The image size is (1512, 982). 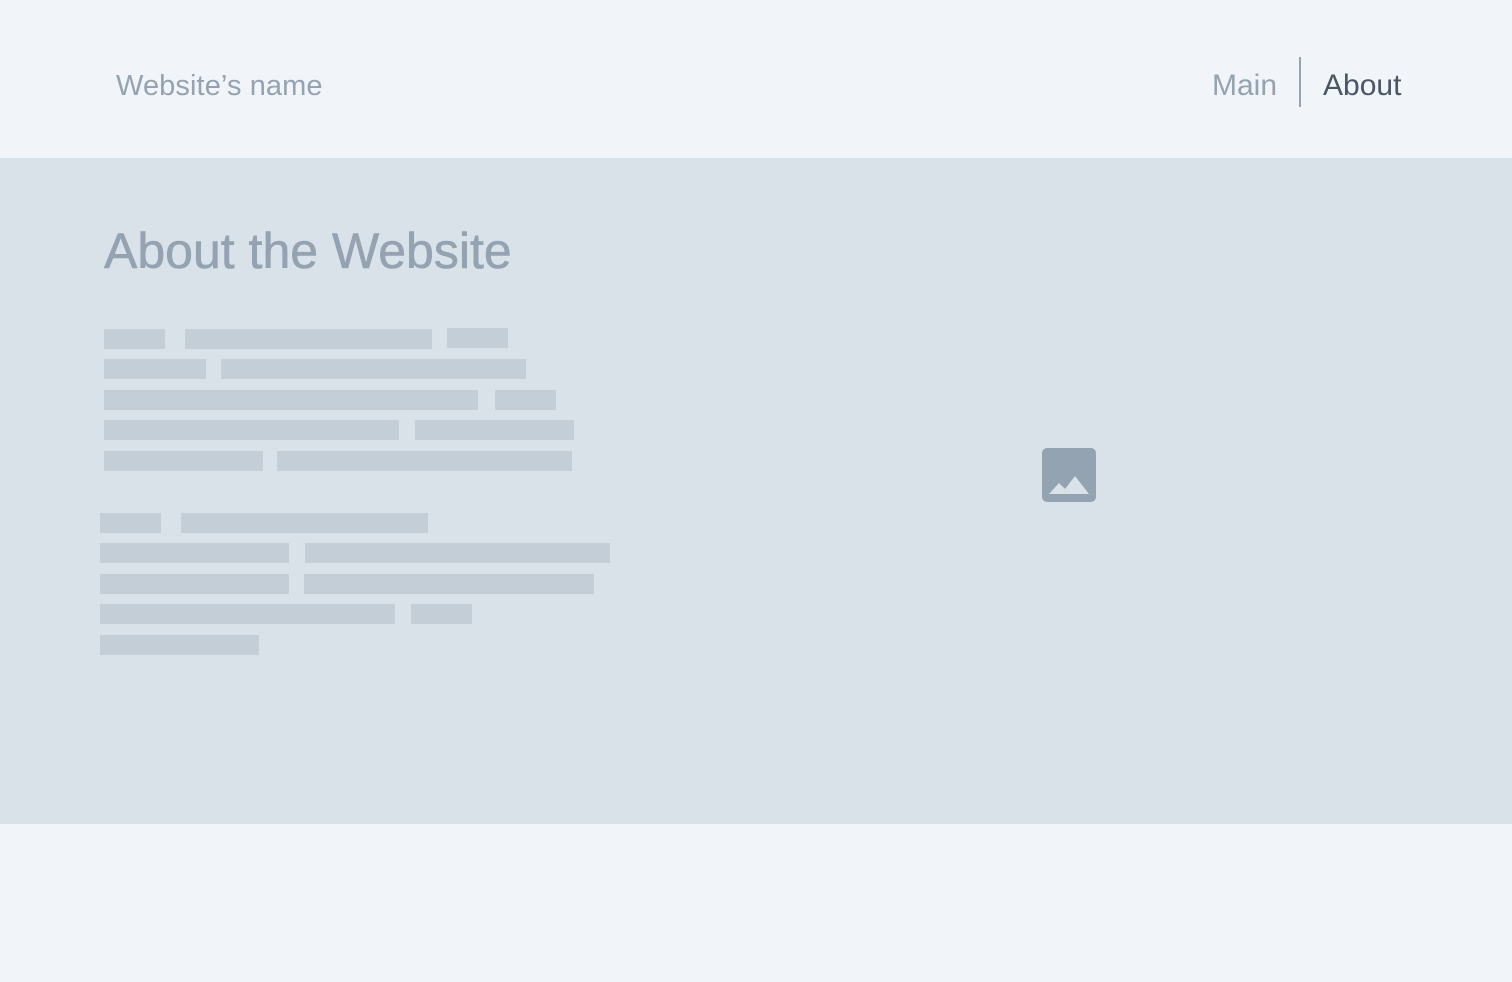 I want to click on page-title: About the Website, so click(x=308, y=251).